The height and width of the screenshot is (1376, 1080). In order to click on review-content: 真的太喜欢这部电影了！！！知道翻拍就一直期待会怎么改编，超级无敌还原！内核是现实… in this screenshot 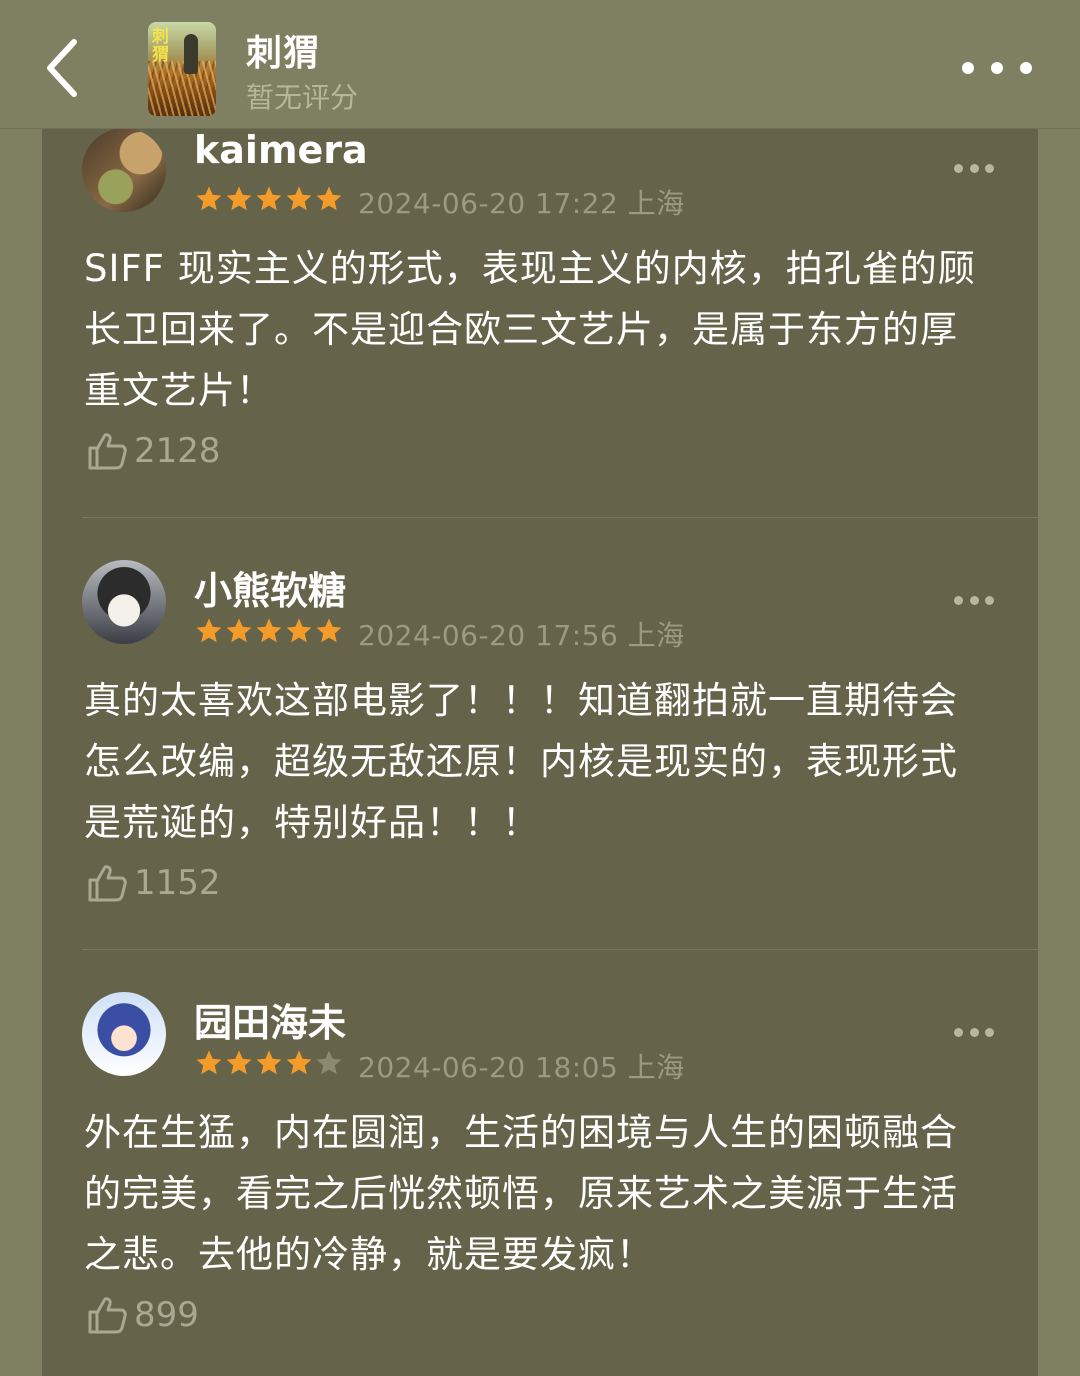, I will do `click(521, 761)`.